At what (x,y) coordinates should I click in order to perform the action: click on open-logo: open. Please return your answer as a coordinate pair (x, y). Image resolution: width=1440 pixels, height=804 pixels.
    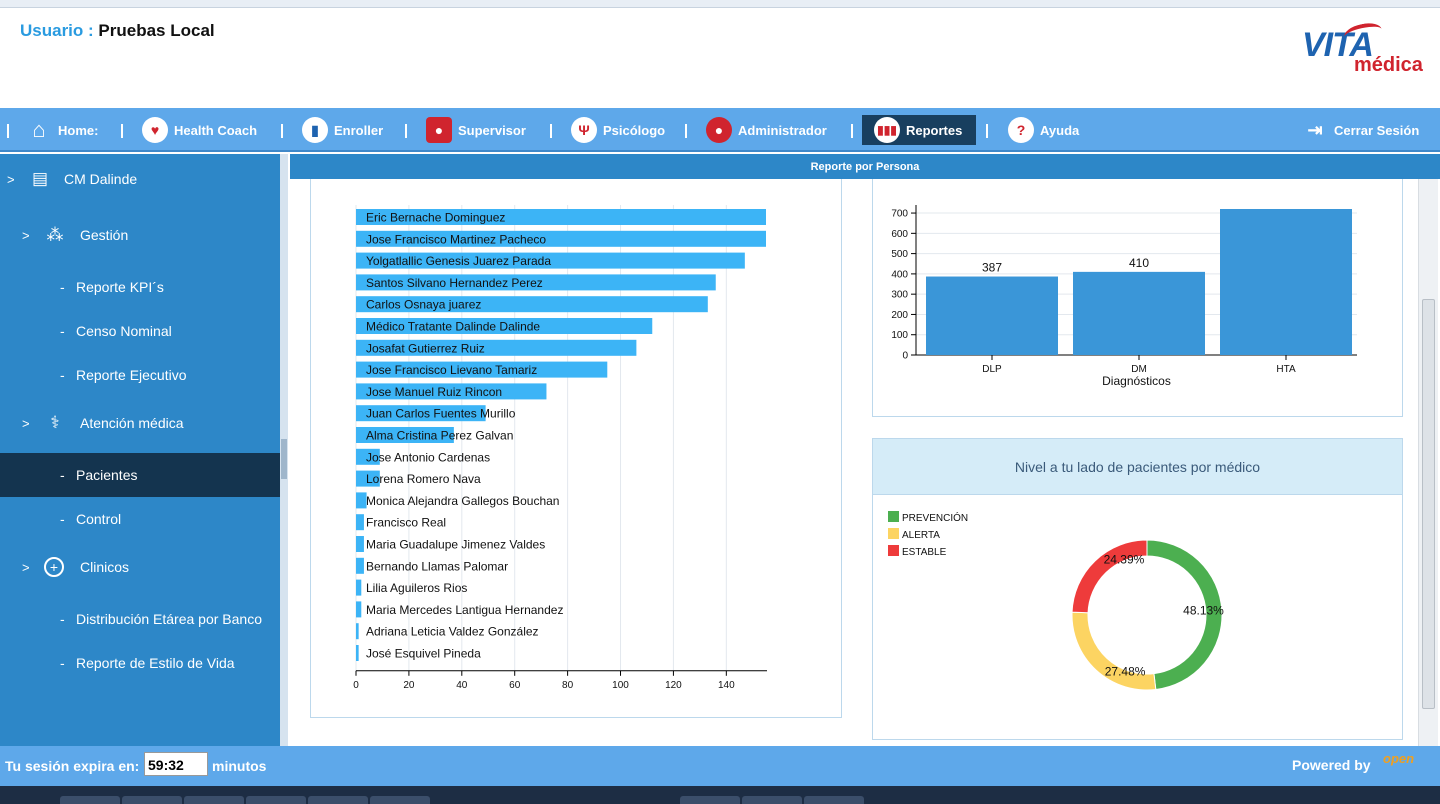
    Looking at the image, I should click on (1399, 758).